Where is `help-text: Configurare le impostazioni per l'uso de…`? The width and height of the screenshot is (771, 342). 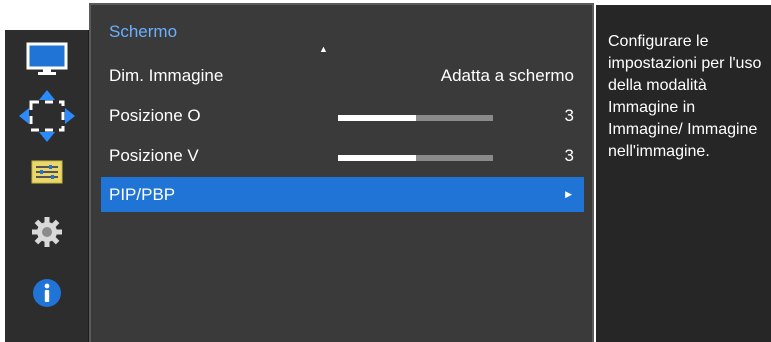
help-text: Configurare le impostazioni per l'uso de… is located at coordinates (685, 96).